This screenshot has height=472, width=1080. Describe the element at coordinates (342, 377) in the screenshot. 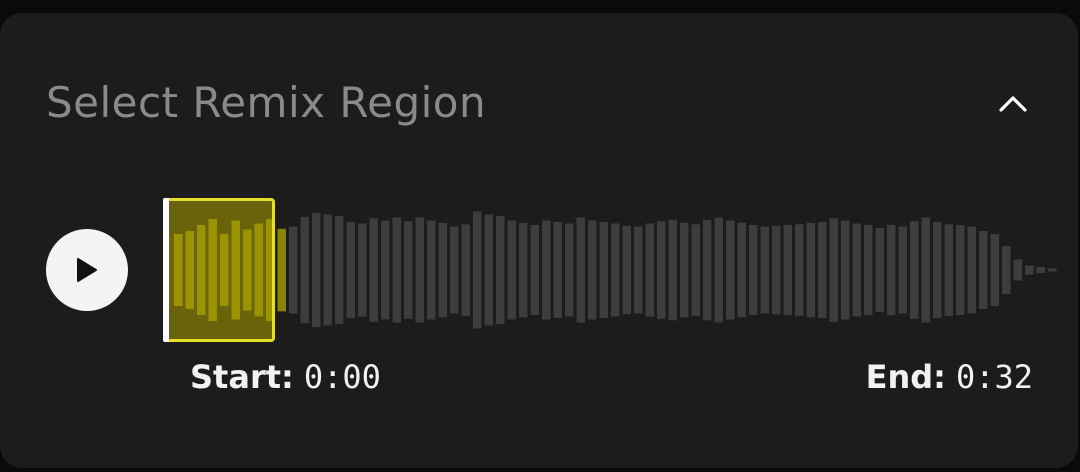

I see `start-value: 0:00` at that location.